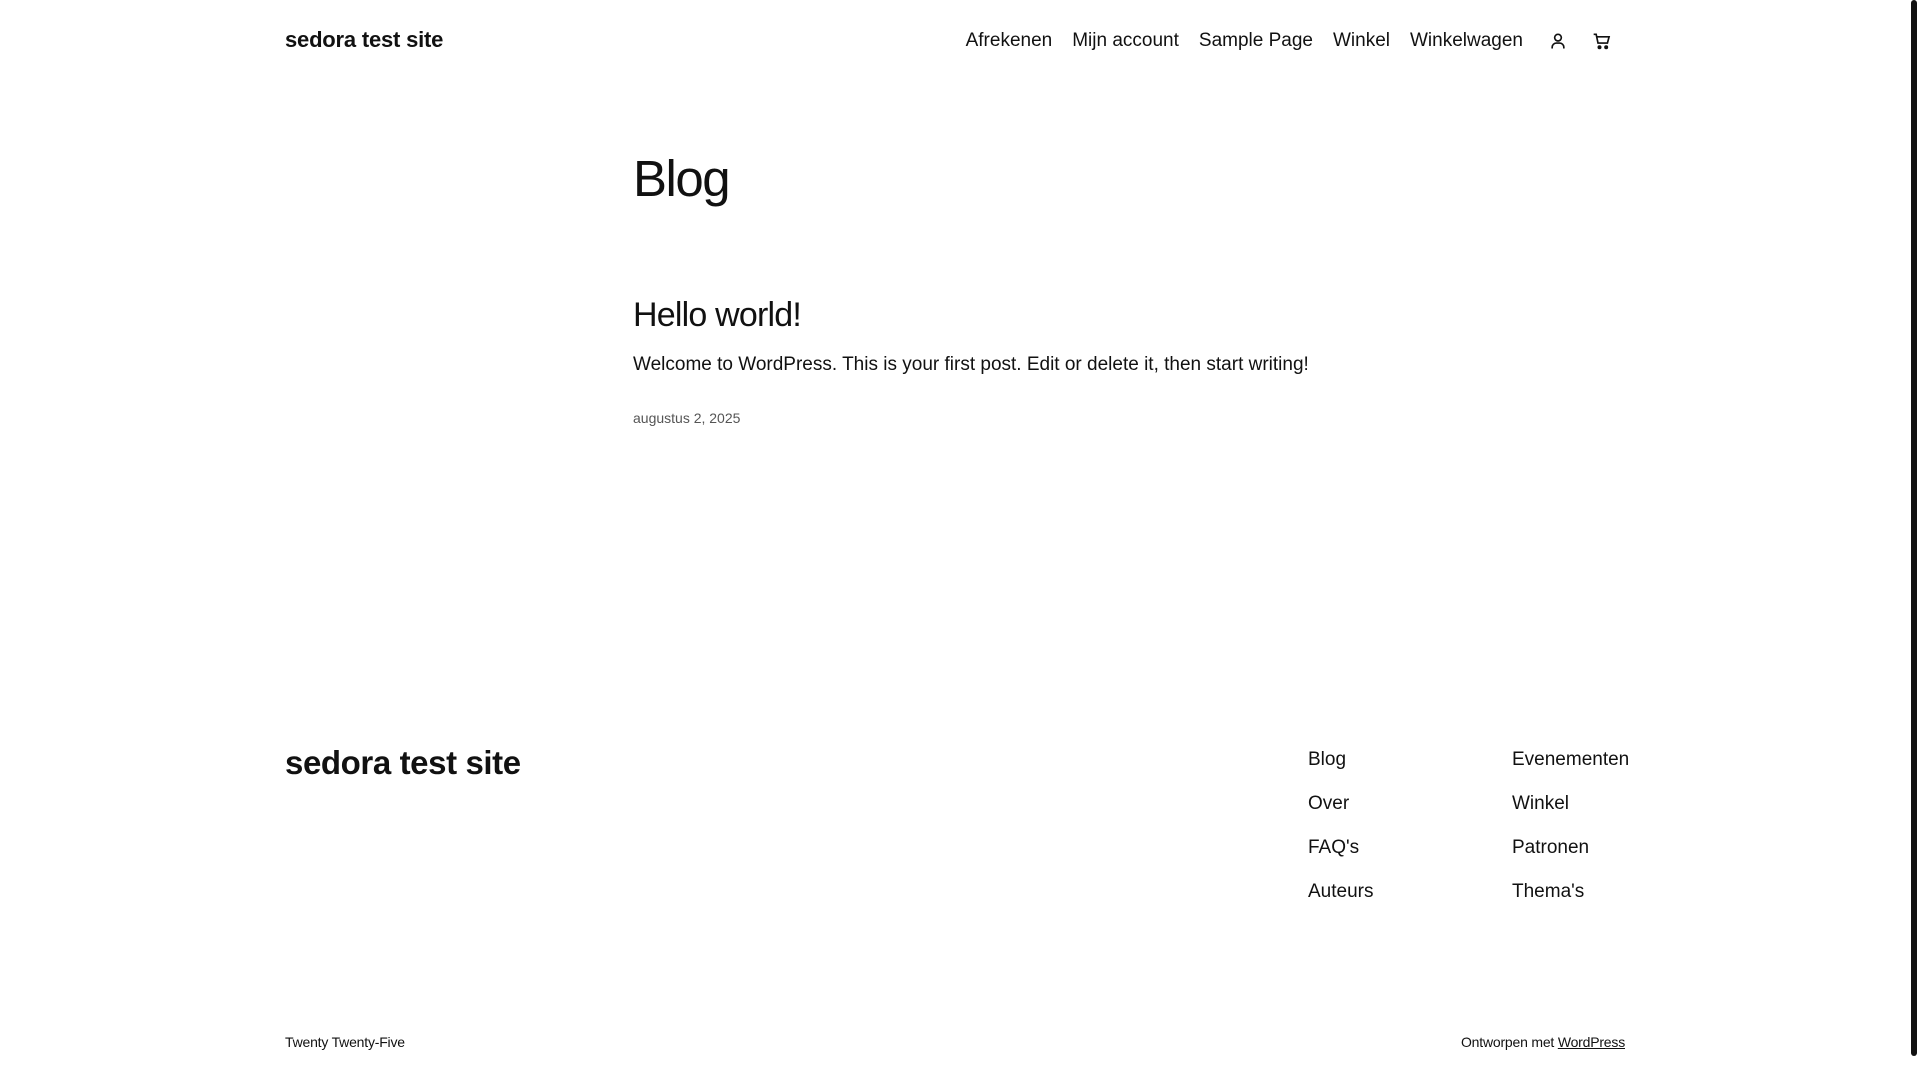 This screenshot has height=1080, width=1920. I want to click on page-title: Blog, so click(682, 178).